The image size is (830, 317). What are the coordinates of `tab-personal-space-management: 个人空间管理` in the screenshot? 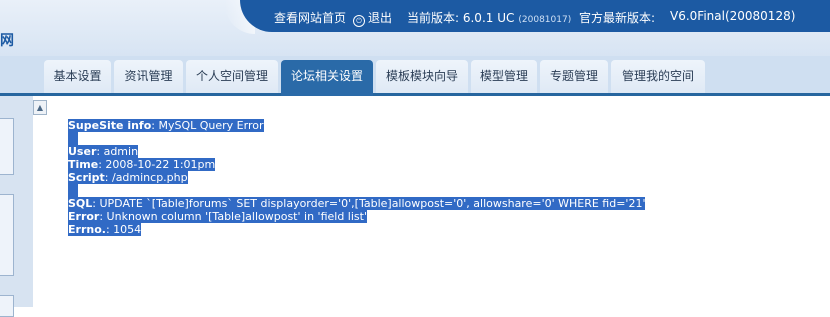 It's located at (232, 76).